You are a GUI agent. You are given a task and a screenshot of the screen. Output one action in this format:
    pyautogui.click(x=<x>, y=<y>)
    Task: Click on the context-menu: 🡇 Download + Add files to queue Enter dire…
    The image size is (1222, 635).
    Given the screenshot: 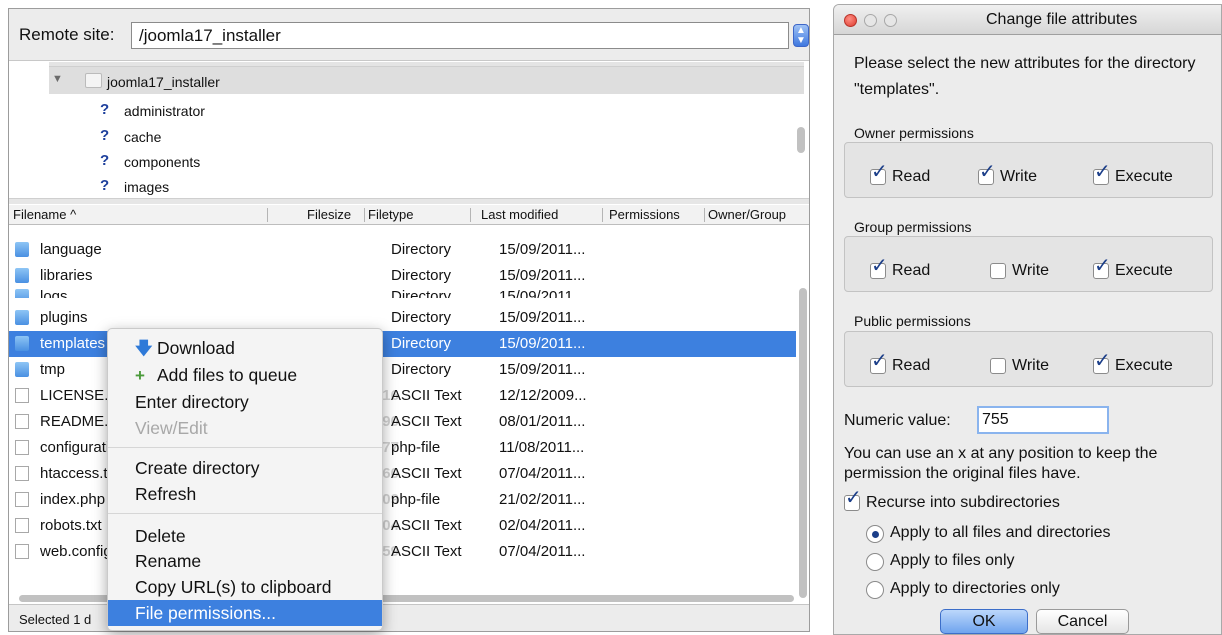 What is the action you would take?
    pyautogui.click(x=245, y=479)
    